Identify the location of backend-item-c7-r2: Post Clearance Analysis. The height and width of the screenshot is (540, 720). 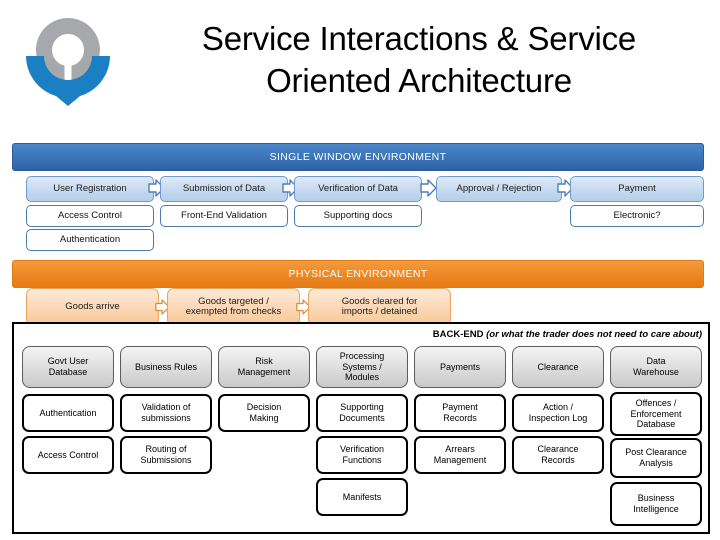
(656, 458).